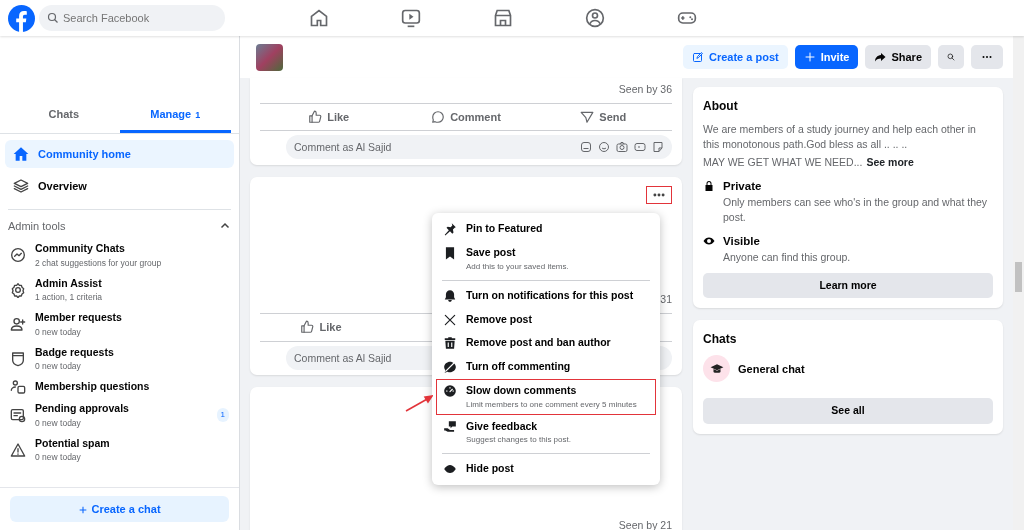 The image size is (1024, 530). I want to click on tool-title: Admin Assist, so click(69, 283).